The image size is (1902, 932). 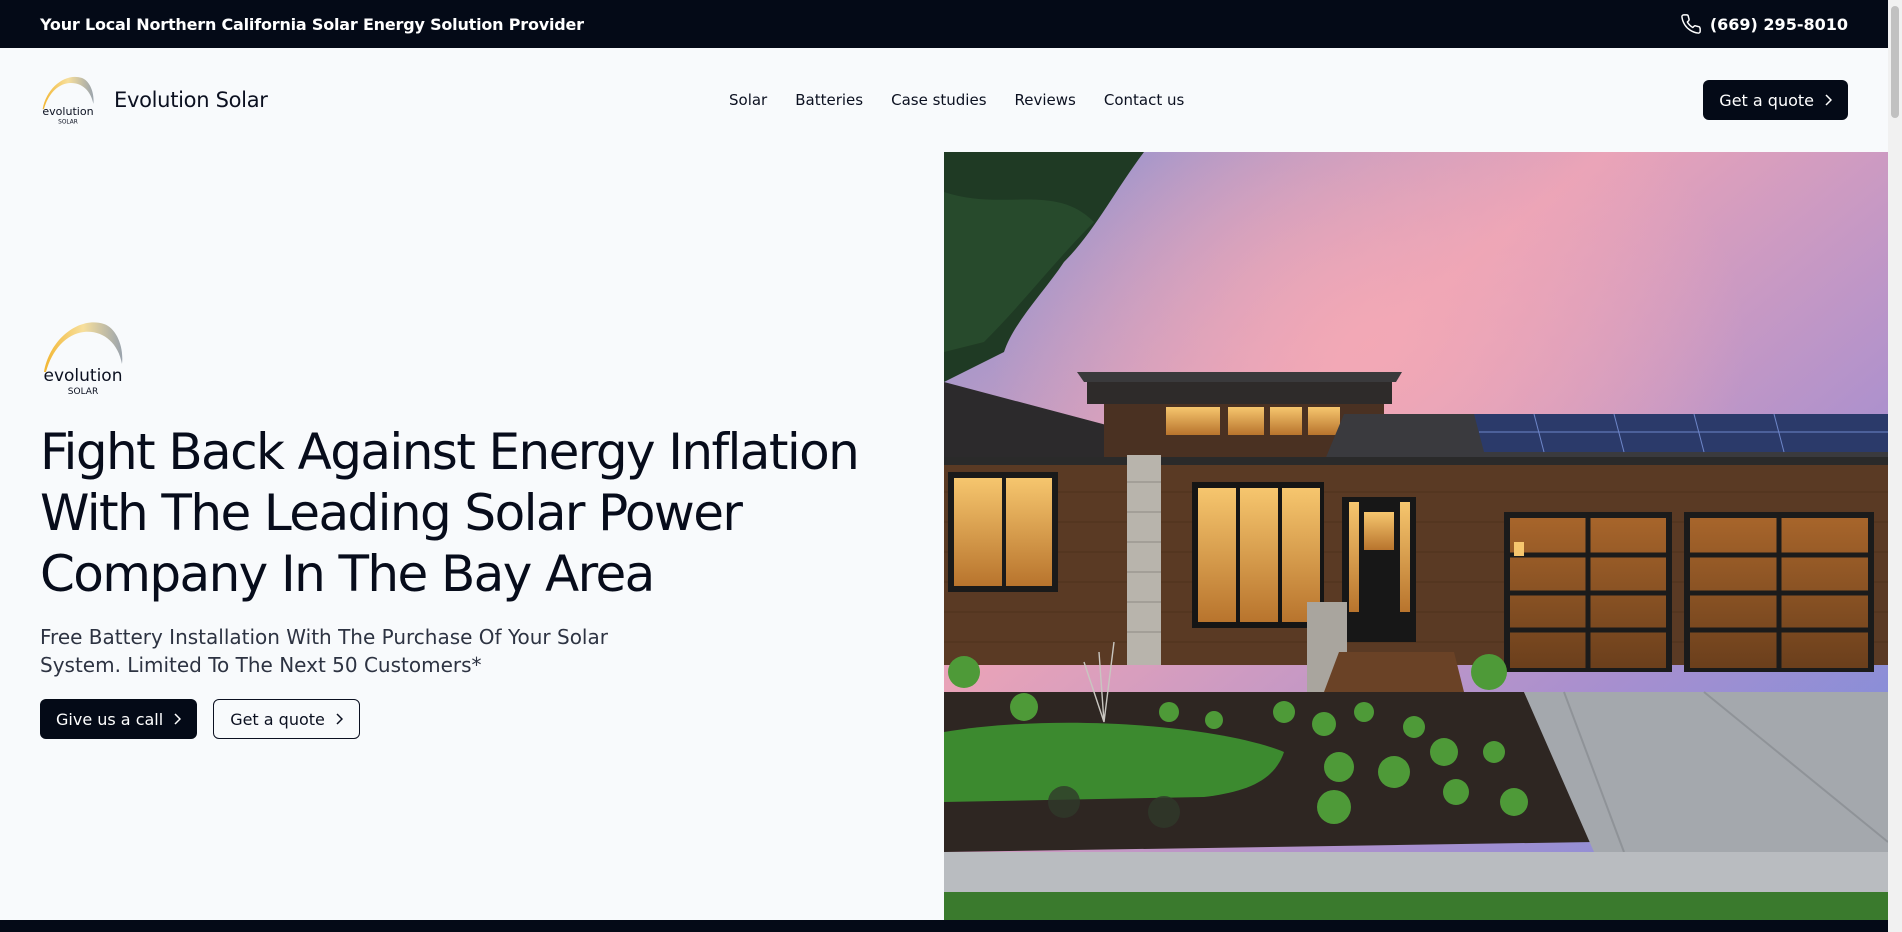 I want to click on nav-quote-label: Get a quote, so click(x=1766, y=100).